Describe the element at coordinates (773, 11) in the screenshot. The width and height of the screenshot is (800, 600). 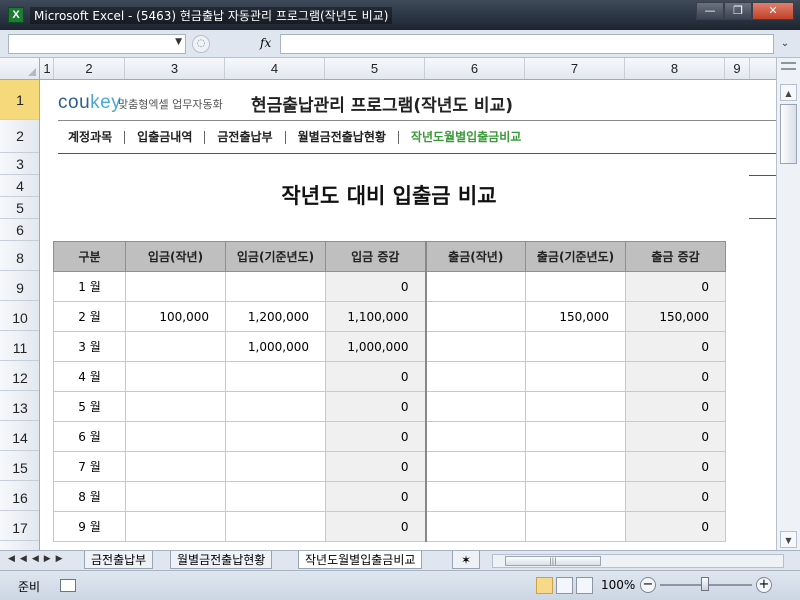
I see `close-button: ✕` at that location.